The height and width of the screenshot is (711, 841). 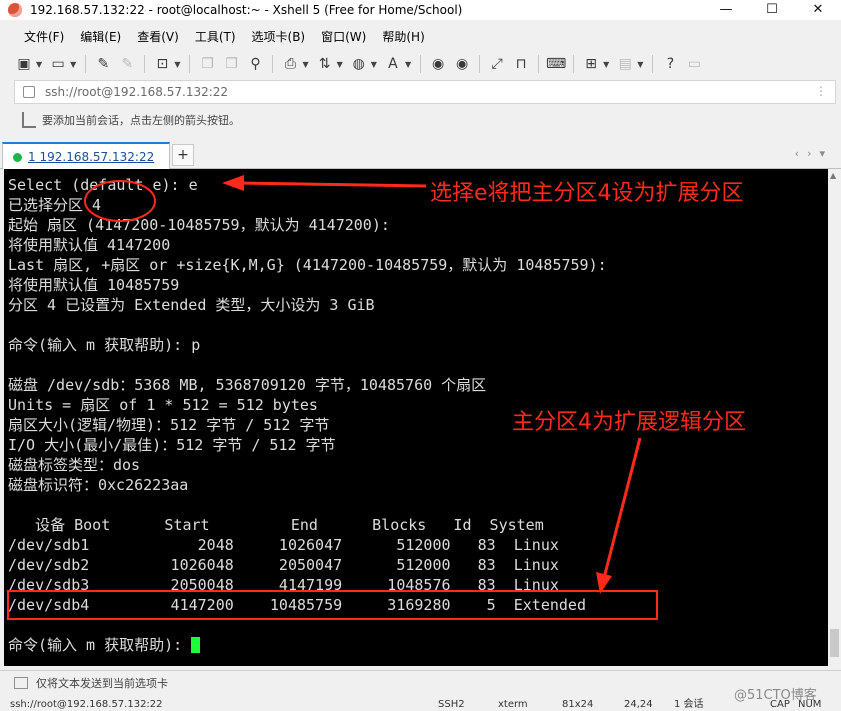 What do you see at coordinates (100, 37) in the screenshot?
I see `menu-edit: 编辑(E)` at bounding box center [100, 37].